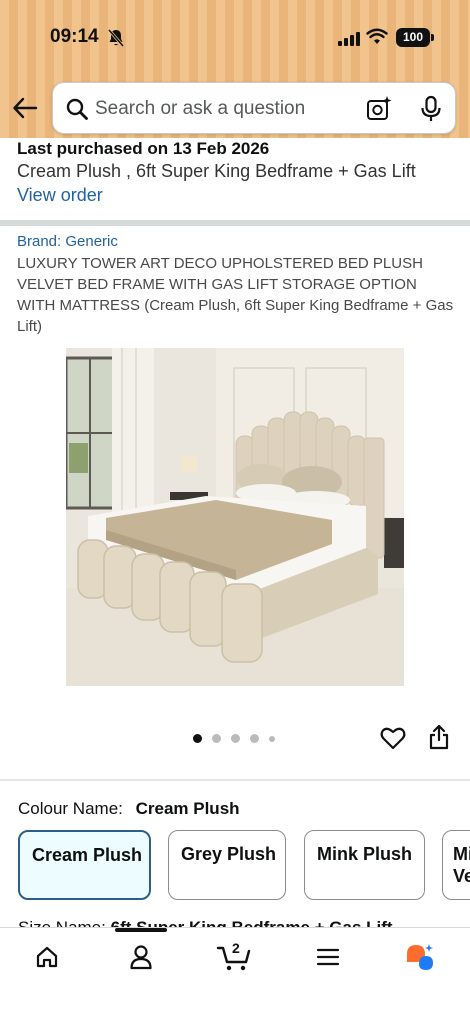  I want to click on colour-selected-value: Cream Plush, so click(187, 808).